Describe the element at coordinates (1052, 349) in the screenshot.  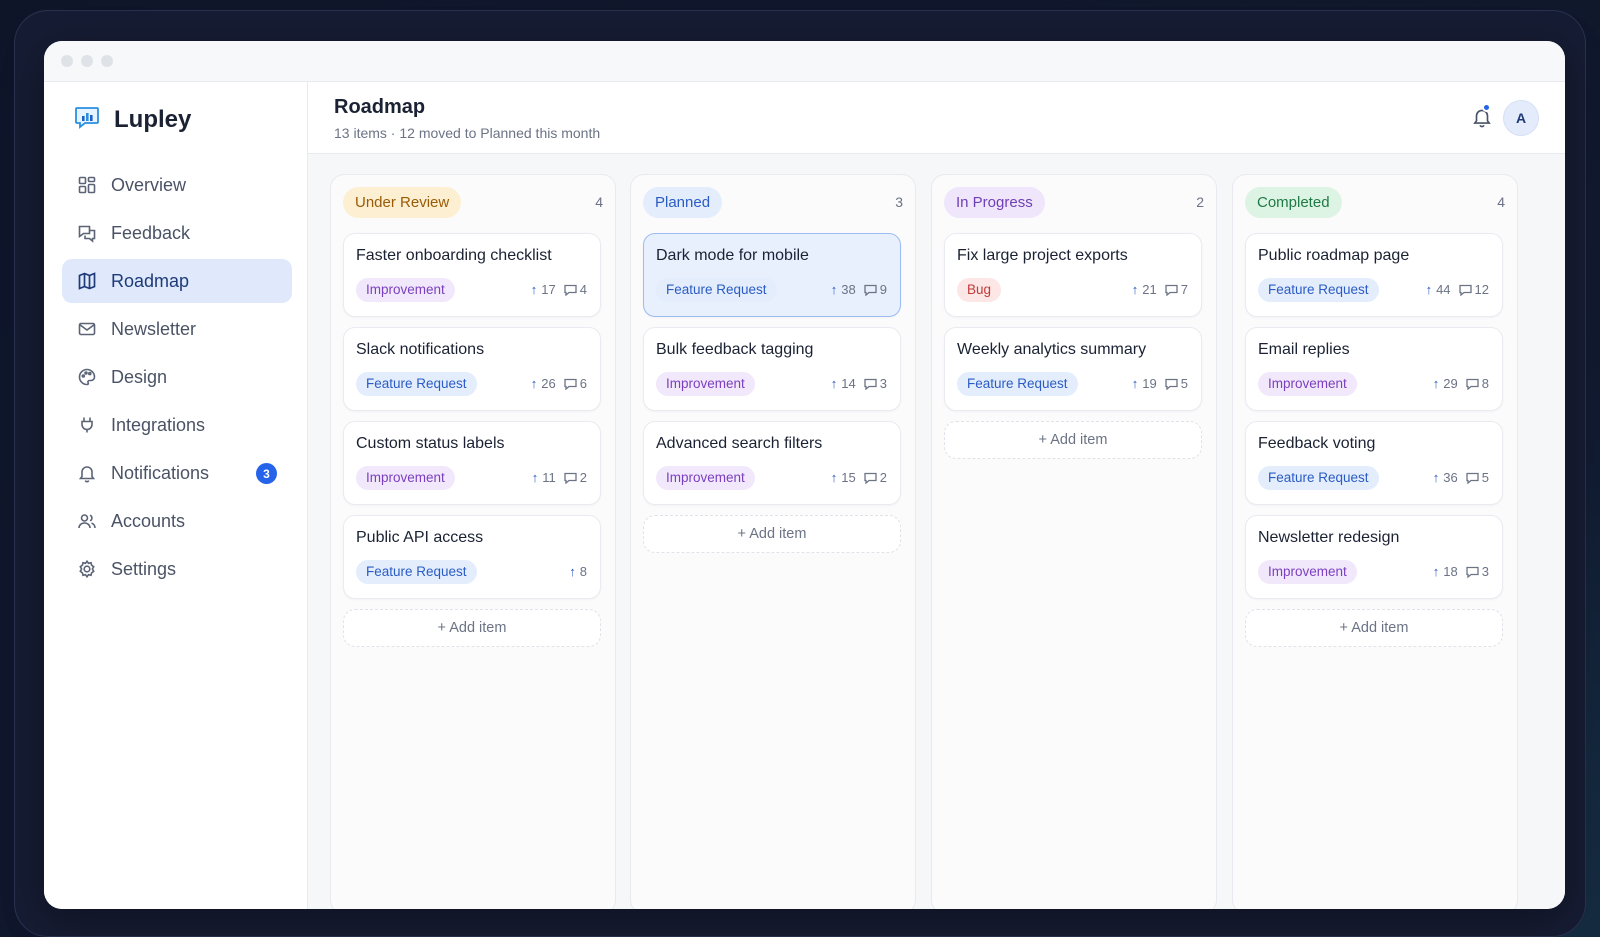
I see `card-title: Weekly analytics summary` at that location.